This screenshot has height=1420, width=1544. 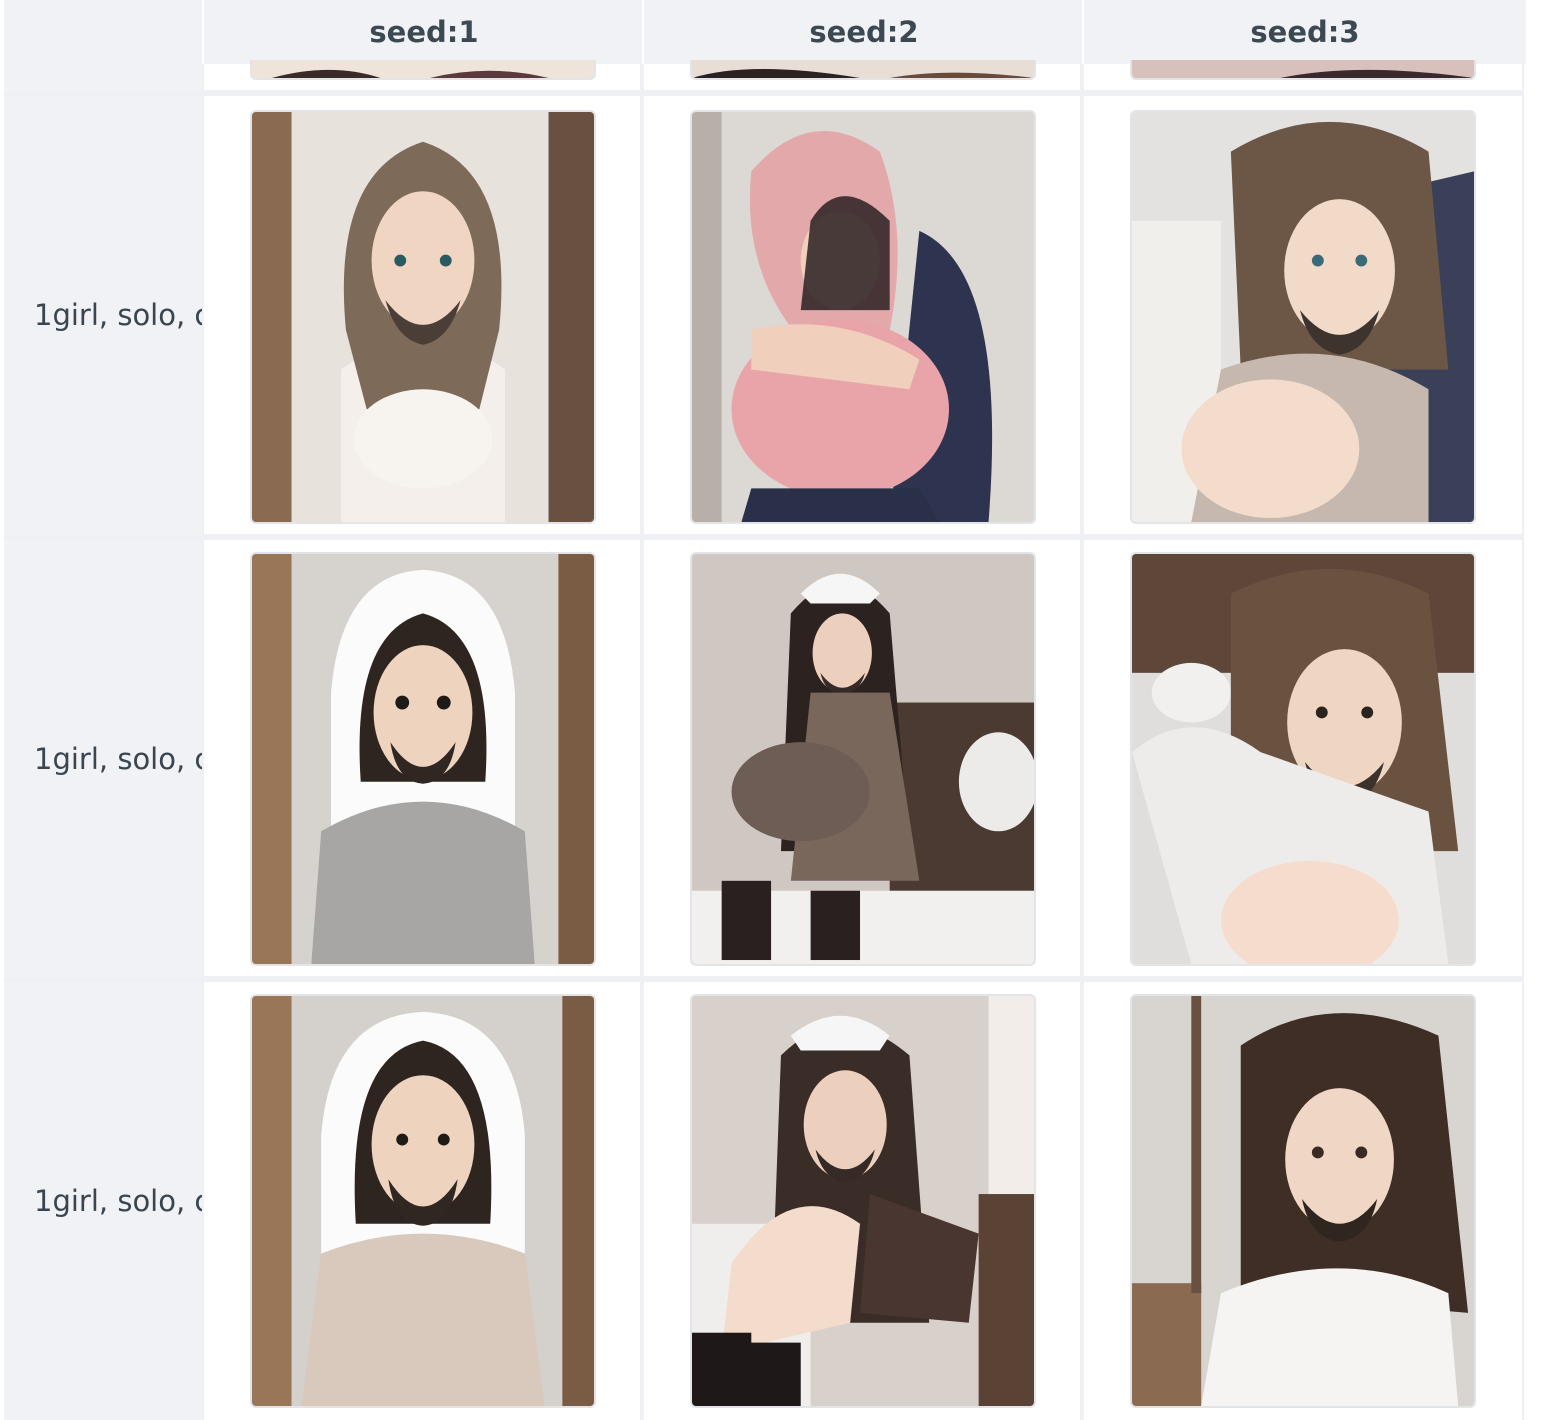 I want to click on partial-row-label-cell, so click(x=103, y=78).